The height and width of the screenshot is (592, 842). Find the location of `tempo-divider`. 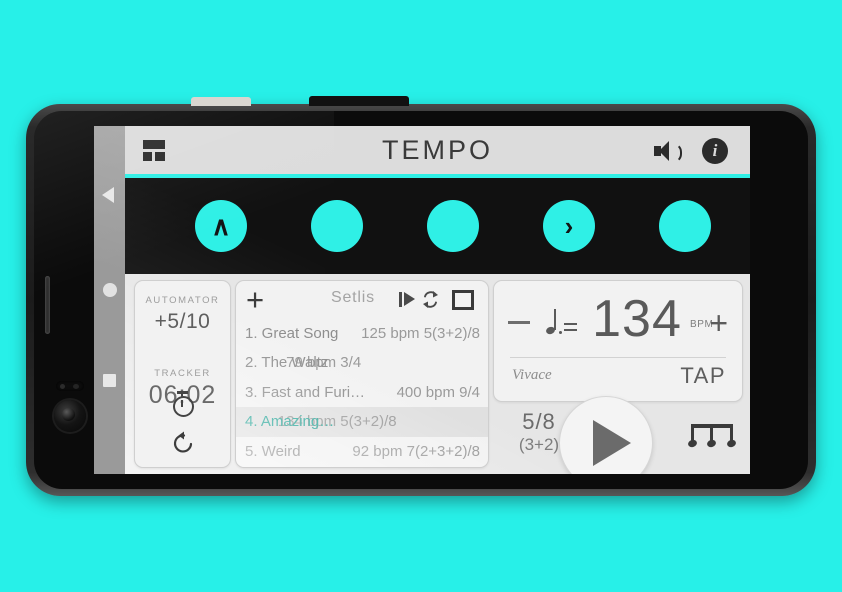

tempo-divider is located at coordinates (618, 357).